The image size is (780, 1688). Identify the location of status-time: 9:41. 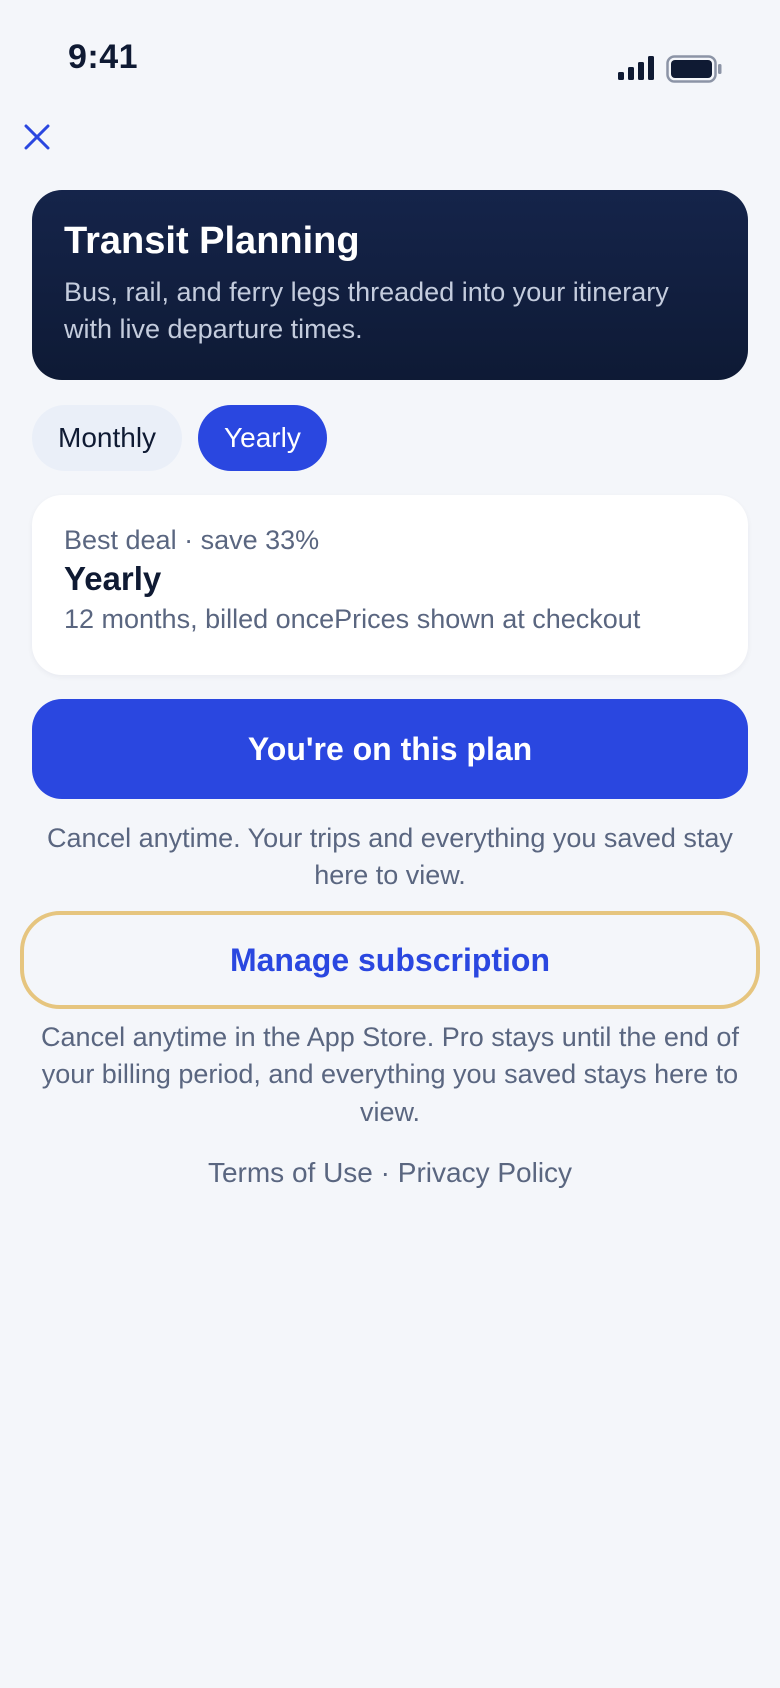
(103, 57).